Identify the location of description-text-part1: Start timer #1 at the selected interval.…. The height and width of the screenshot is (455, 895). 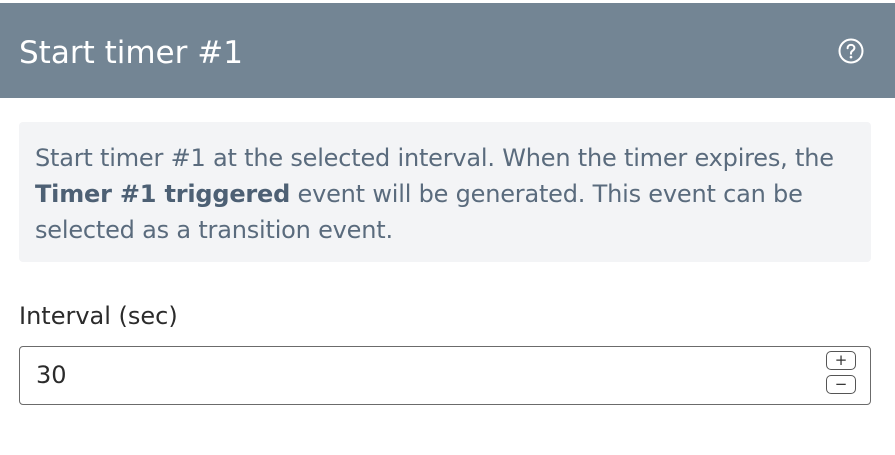
(434, 158).